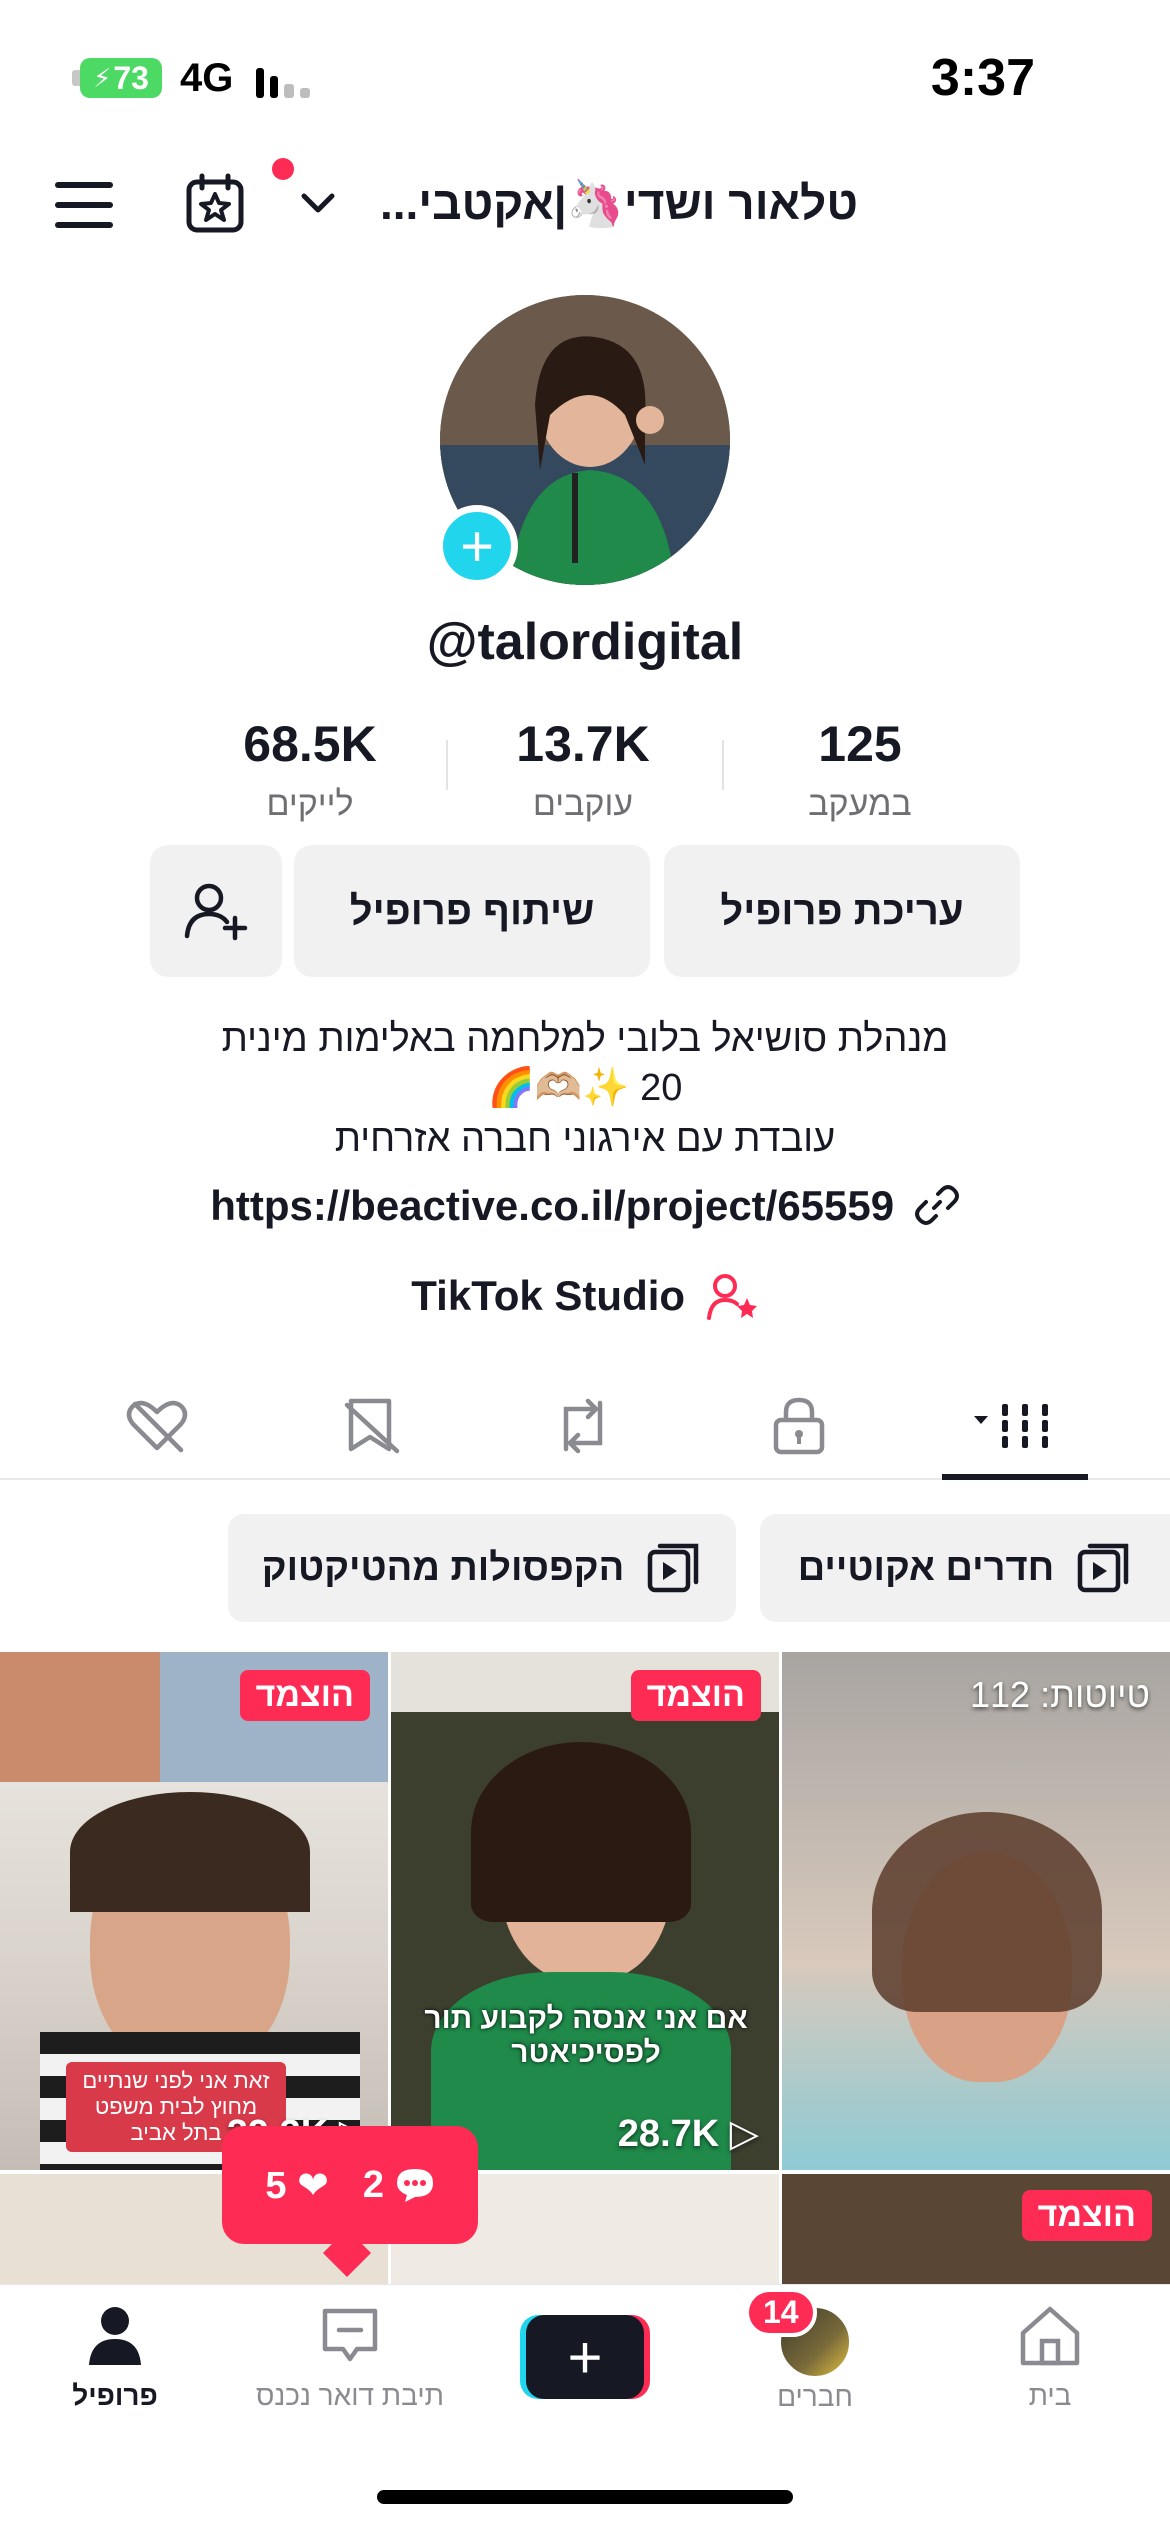  Describe the element at coordinates (115, 2395) in the screenshot. I see `nav-profile-label: פרופיל` at that location.